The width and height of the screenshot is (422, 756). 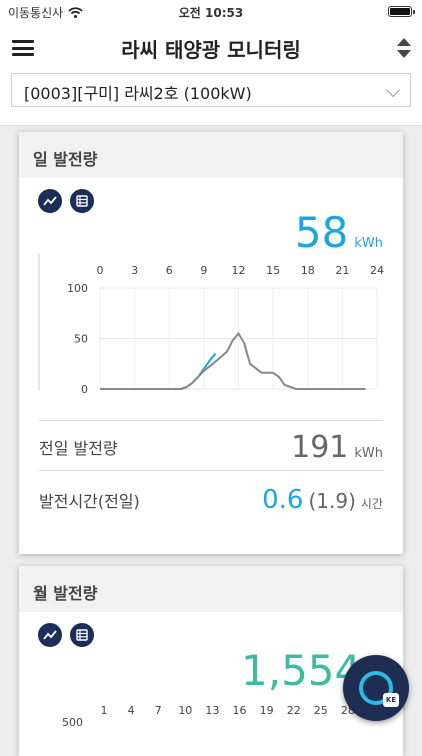 What do you see at coordinates (320, 447) in the screenshot?
I see `prev-day-value: 191` at bounding box center [320, 447].